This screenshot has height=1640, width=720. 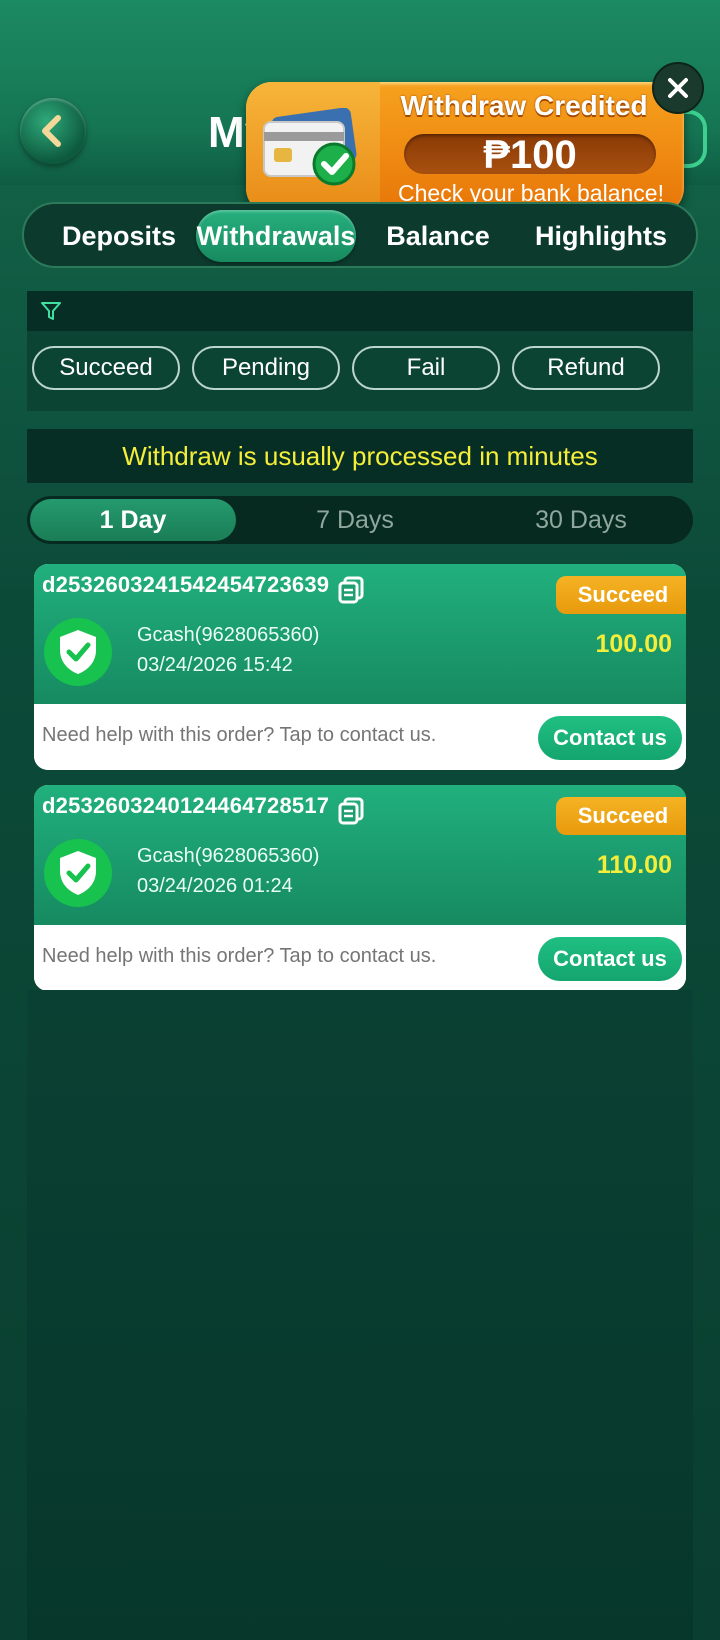 I want to click on filter-chip-refund: Refund, so click(x=586, y=368).